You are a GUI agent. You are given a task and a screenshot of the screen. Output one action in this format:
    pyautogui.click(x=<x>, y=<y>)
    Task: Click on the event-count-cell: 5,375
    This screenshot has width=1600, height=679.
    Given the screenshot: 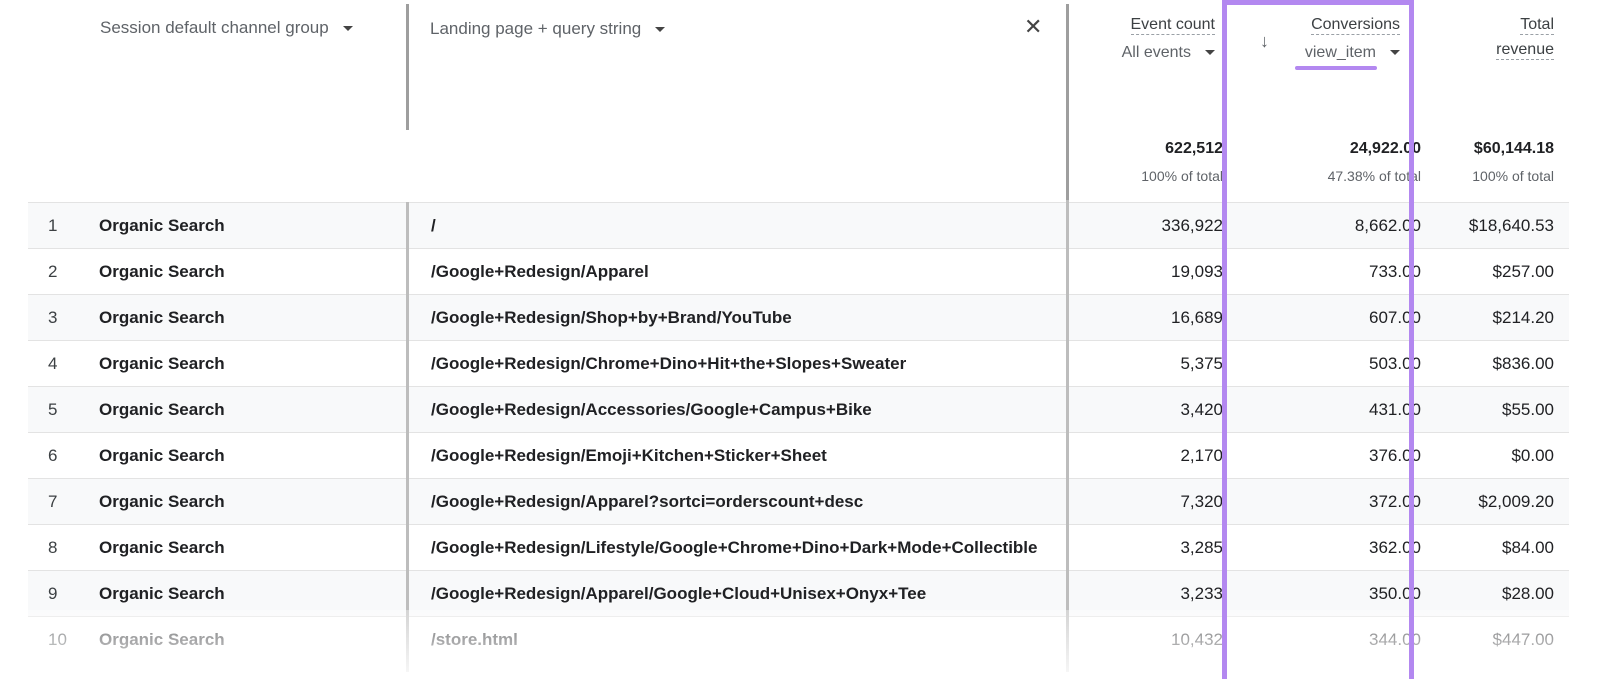 What is the action you would take?
    pyautogui.click(x=1201, y=363)
    